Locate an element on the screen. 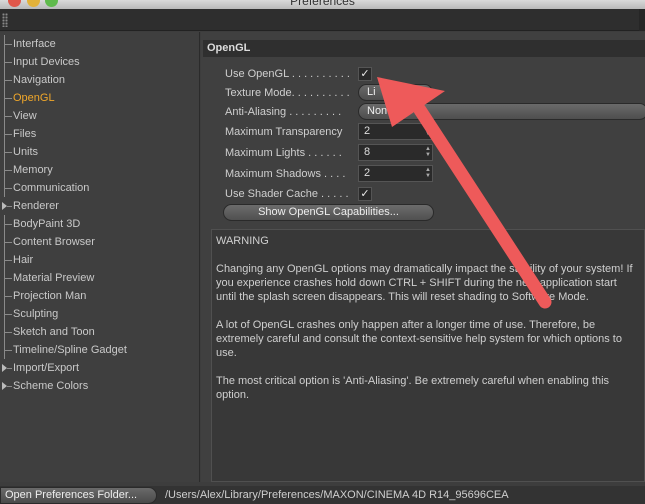  sidebar-item-label: Sculpting is located at coordinates (36, 314).